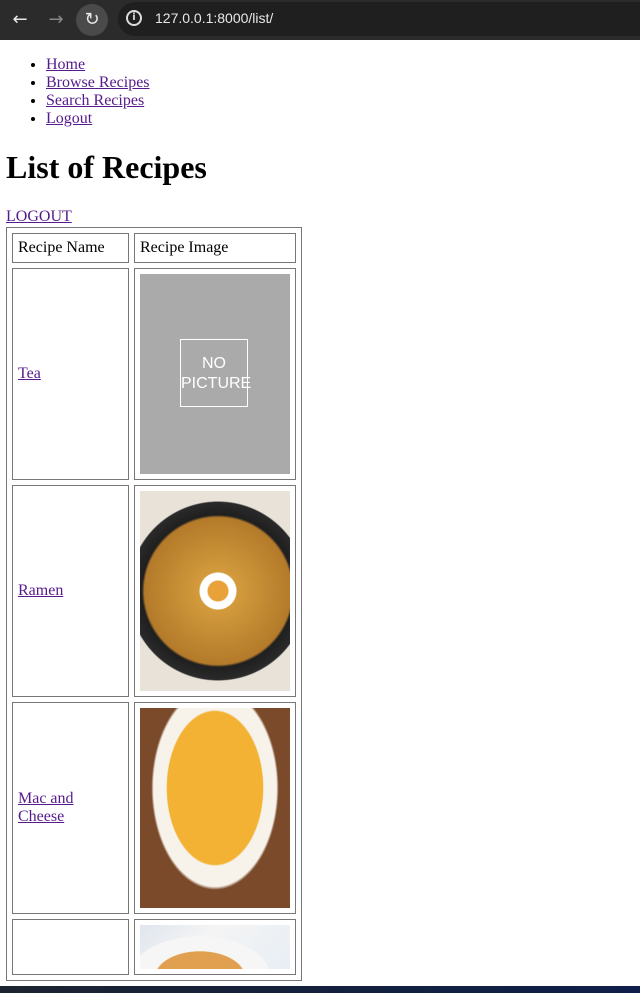  What do you see at coordinates (20, 20) in the screenshot?
I see `back-arrow-icon: ←` at bounding box center [20, 20].